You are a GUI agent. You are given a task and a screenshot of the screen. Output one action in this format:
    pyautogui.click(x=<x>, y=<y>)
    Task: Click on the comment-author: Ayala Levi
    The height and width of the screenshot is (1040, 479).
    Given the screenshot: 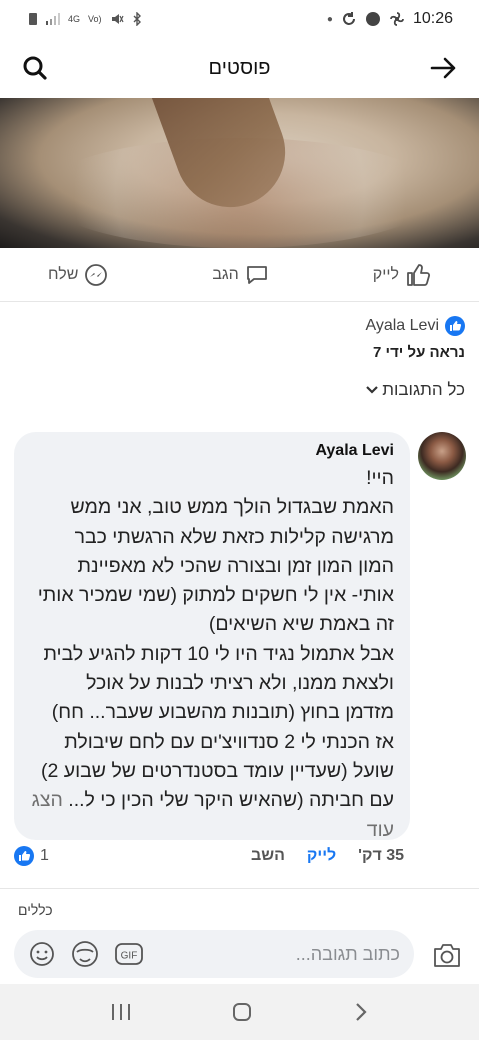 What is the action you would take?
    pyautogui.click(x=212, y=451)
    